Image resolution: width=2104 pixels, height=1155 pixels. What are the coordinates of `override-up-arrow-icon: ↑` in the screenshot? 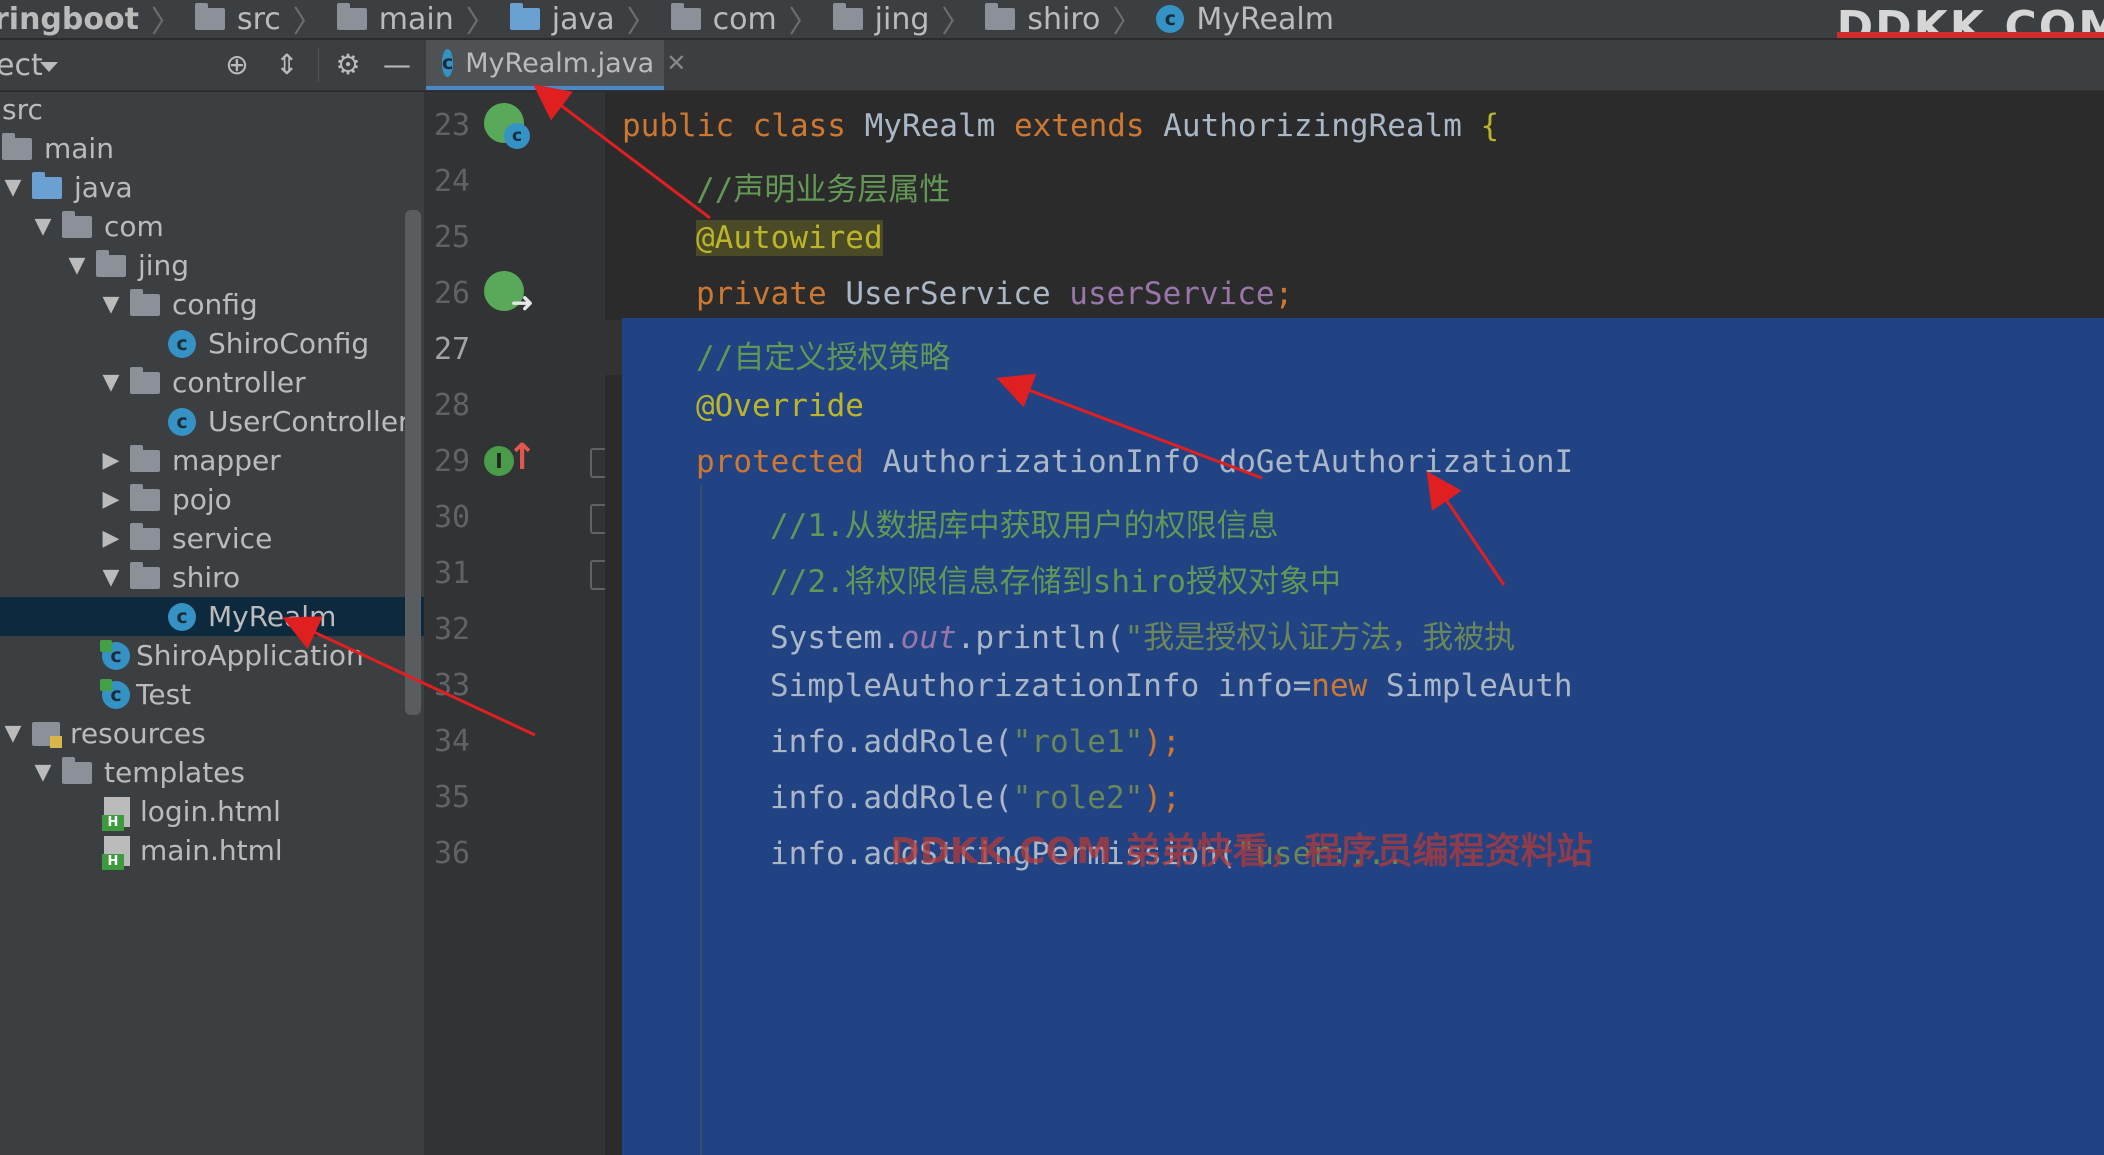 It's located at (522, 458).